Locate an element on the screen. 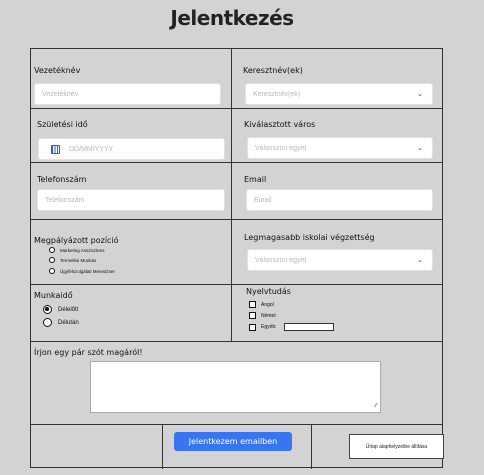 The image size is (484, 475). phone-input: Telefonszám is located at coordinates (131, 200).